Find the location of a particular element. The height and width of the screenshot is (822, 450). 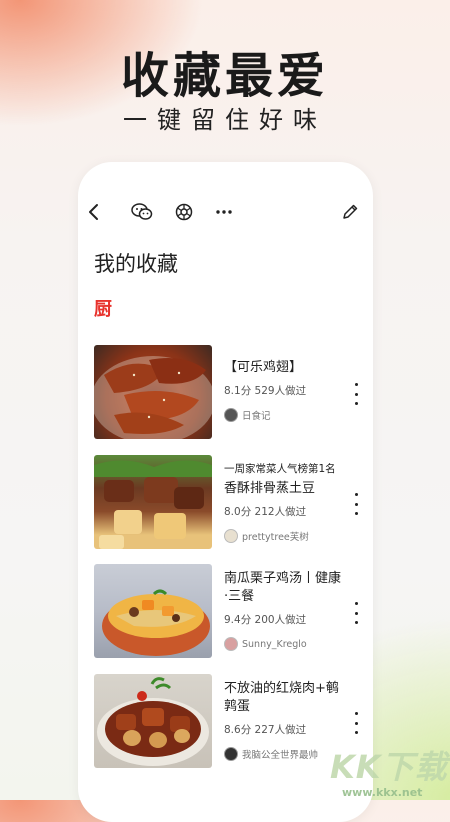

edit-button is located at coordinates (350, 212).